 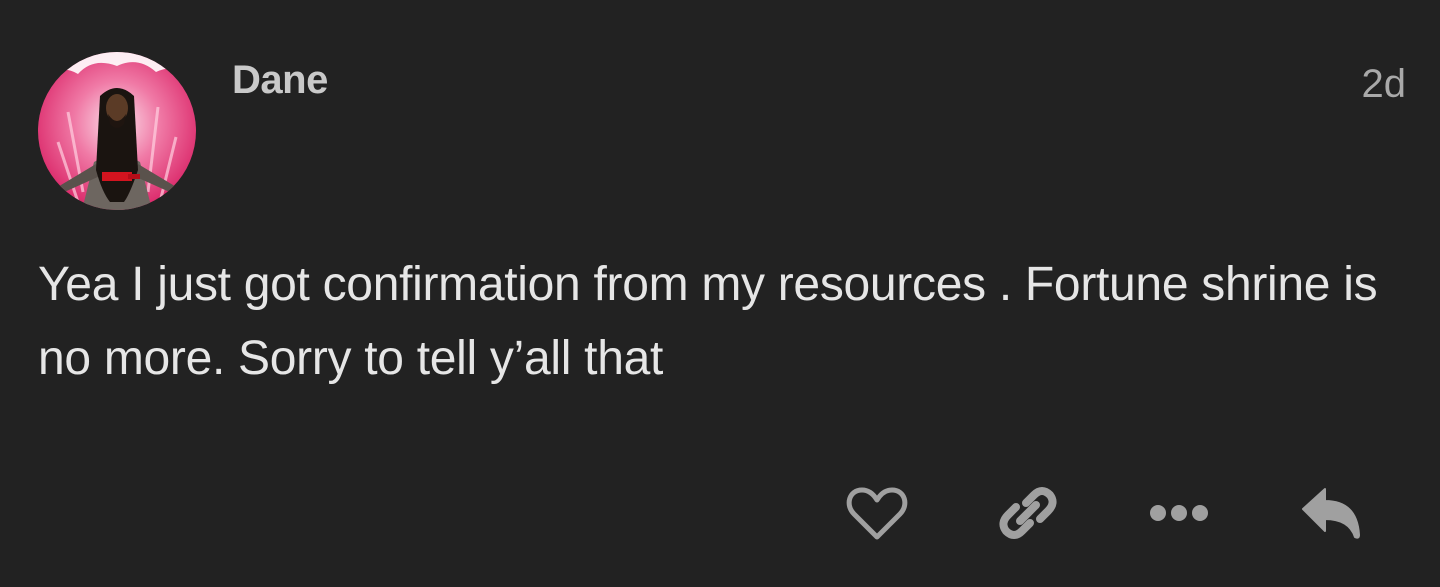 I want to click on author-name: Dane, so click(x=280, y=80).